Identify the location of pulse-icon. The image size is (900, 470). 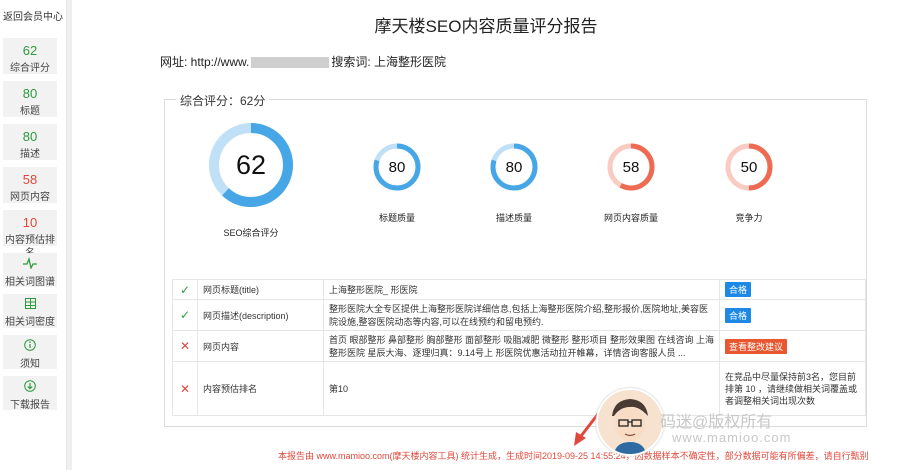
(30, 264).